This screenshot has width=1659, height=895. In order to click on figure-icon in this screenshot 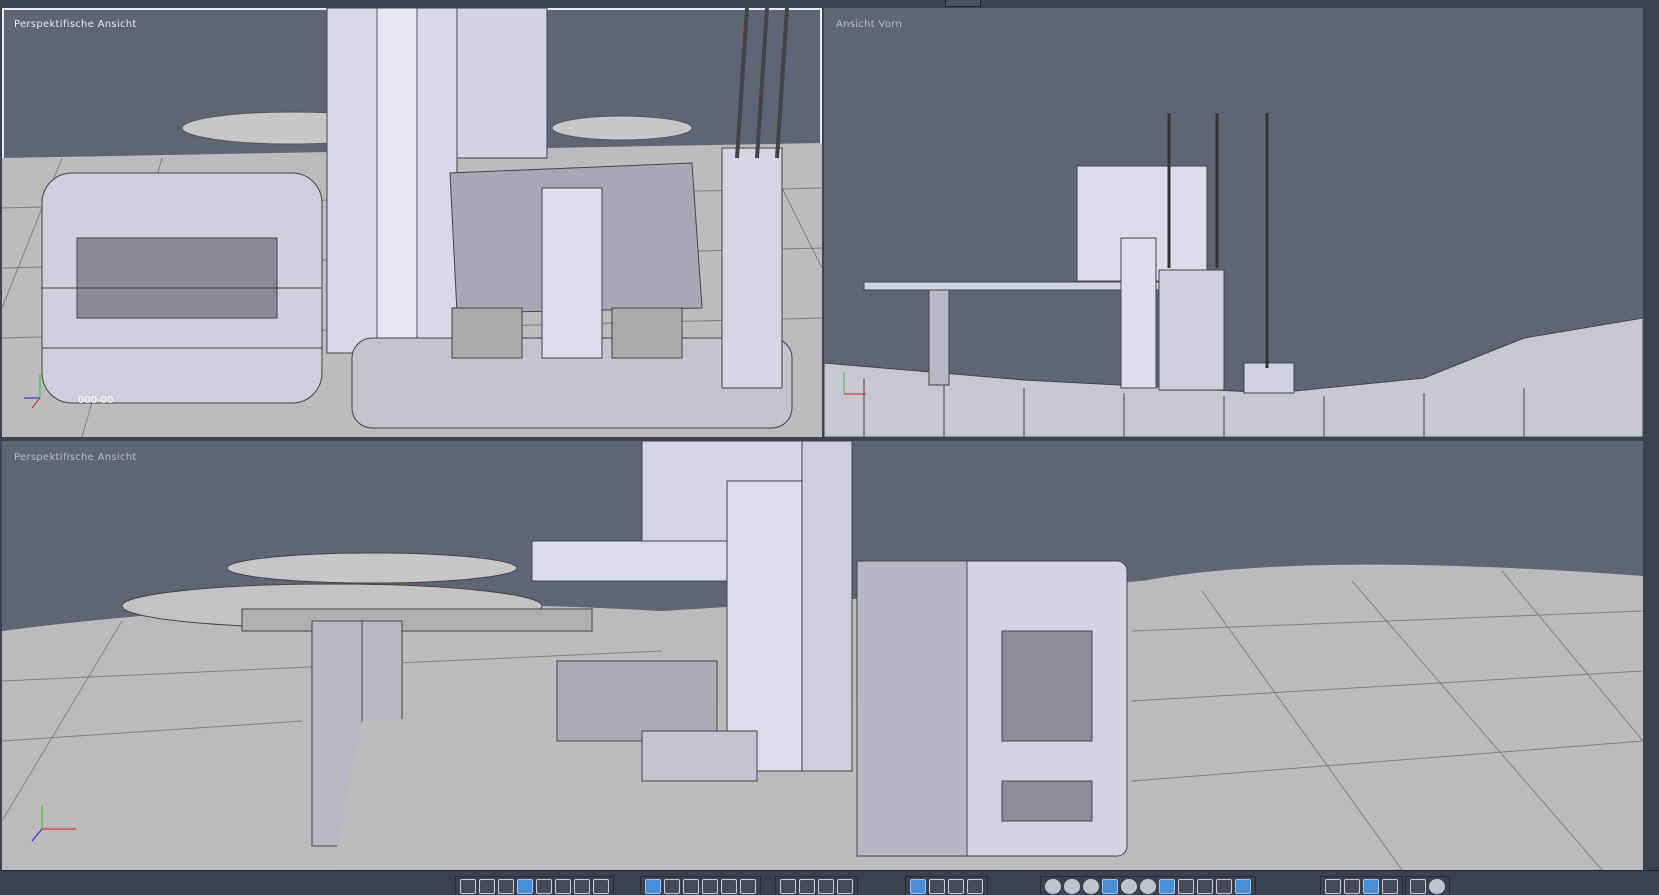, I will do `click(1224, 886)`.